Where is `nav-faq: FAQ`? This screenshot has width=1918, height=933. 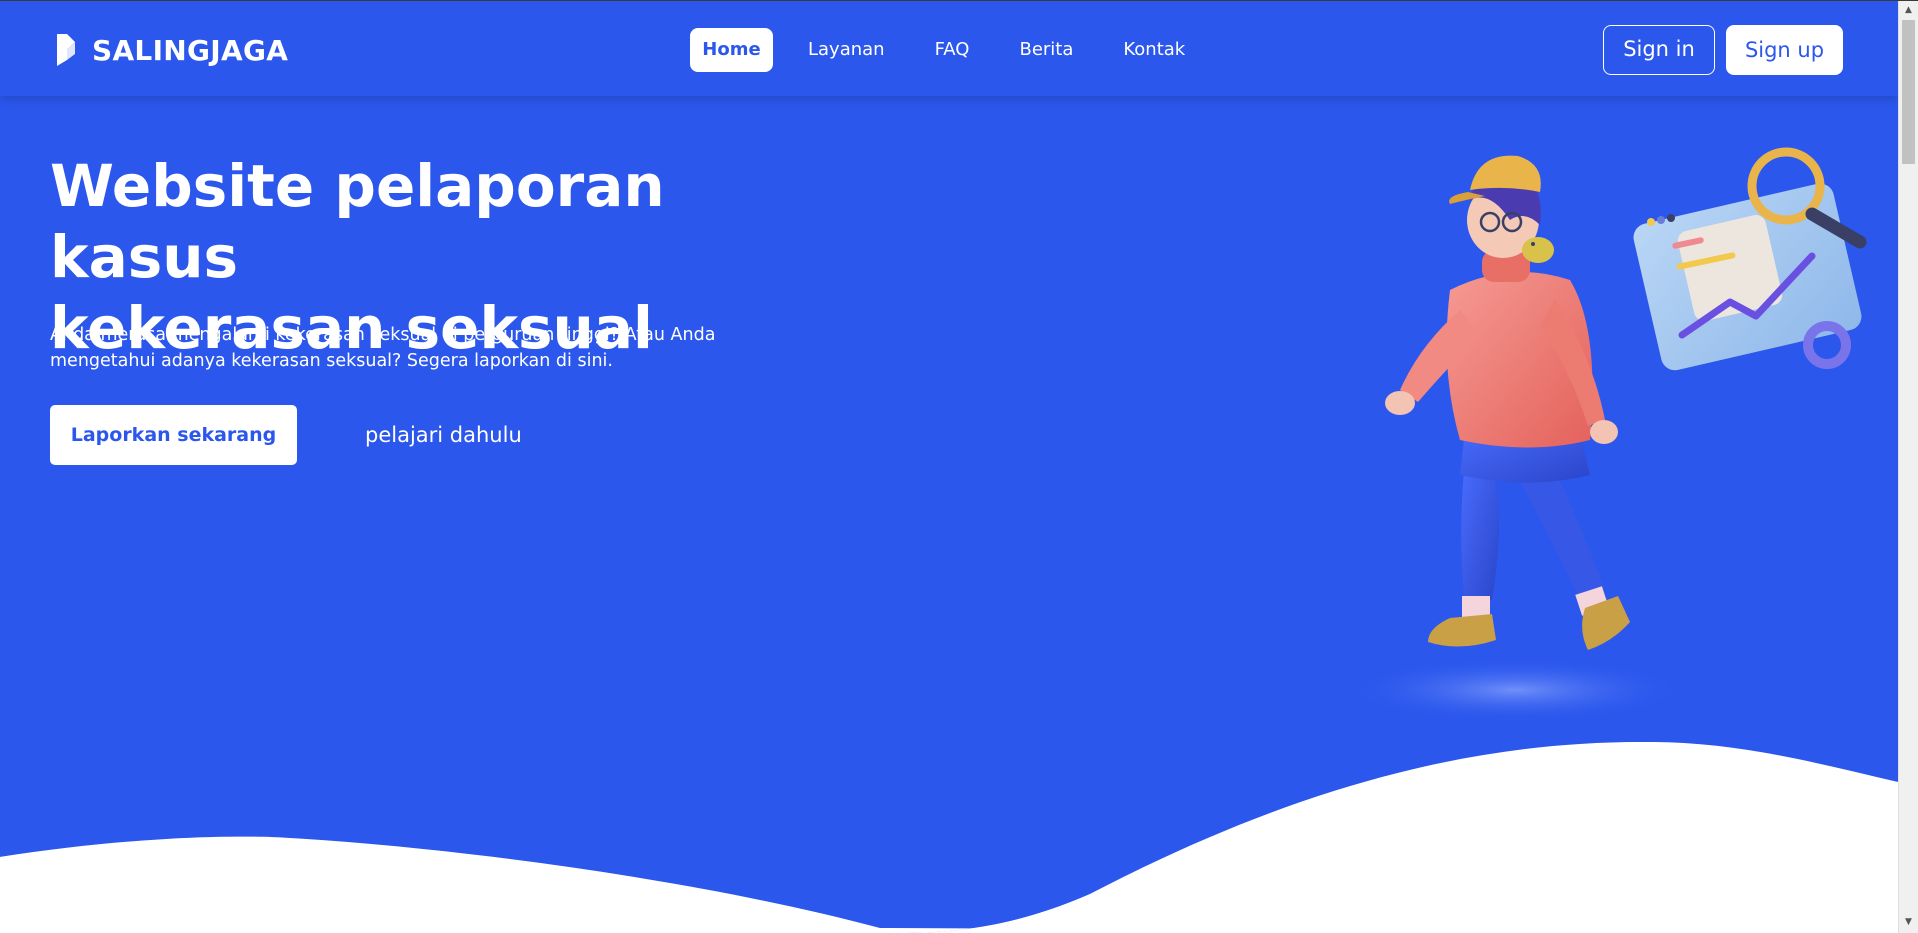 nav-faq: FAQ is located at coordinates (952, 50).